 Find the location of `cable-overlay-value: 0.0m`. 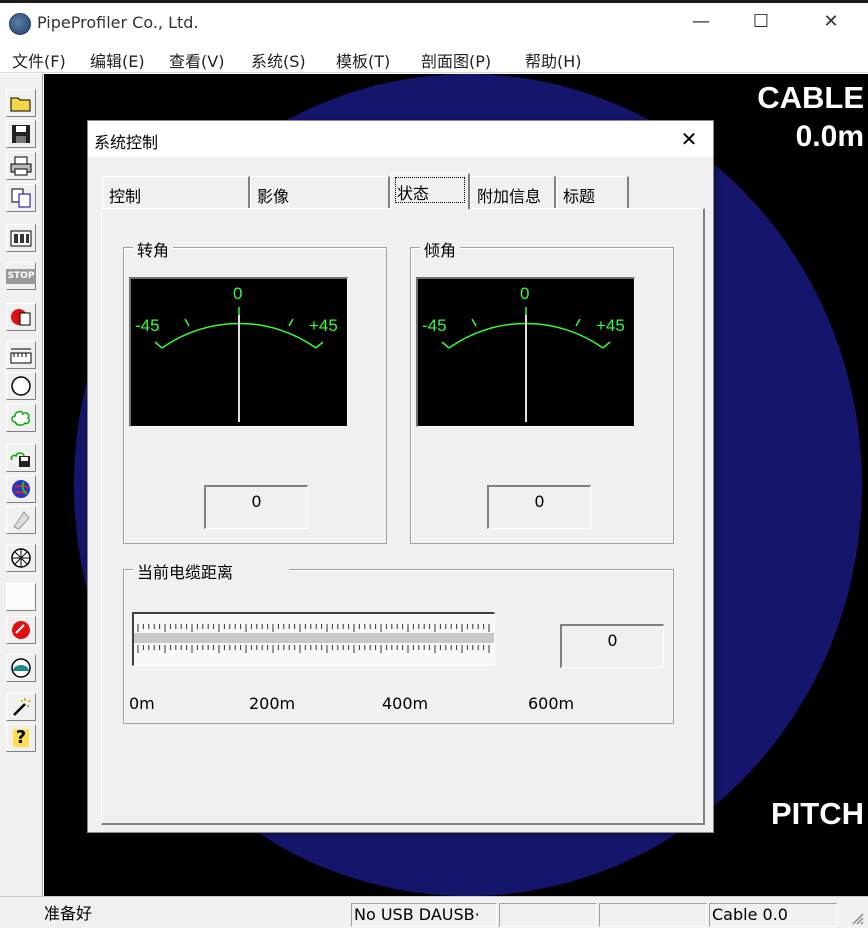

cable-overlay-value: 0.0m is located at coordinates (829, 136).